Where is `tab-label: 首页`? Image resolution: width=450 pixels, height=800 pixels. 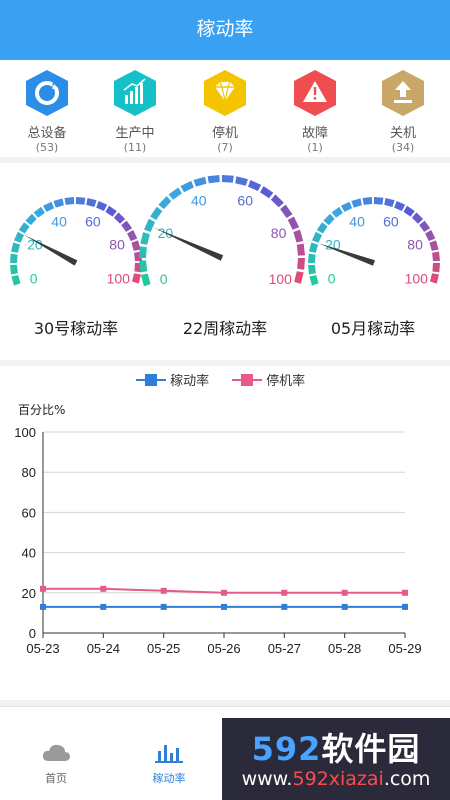 tab-label: 首页 is located at coordinates (56, 778).